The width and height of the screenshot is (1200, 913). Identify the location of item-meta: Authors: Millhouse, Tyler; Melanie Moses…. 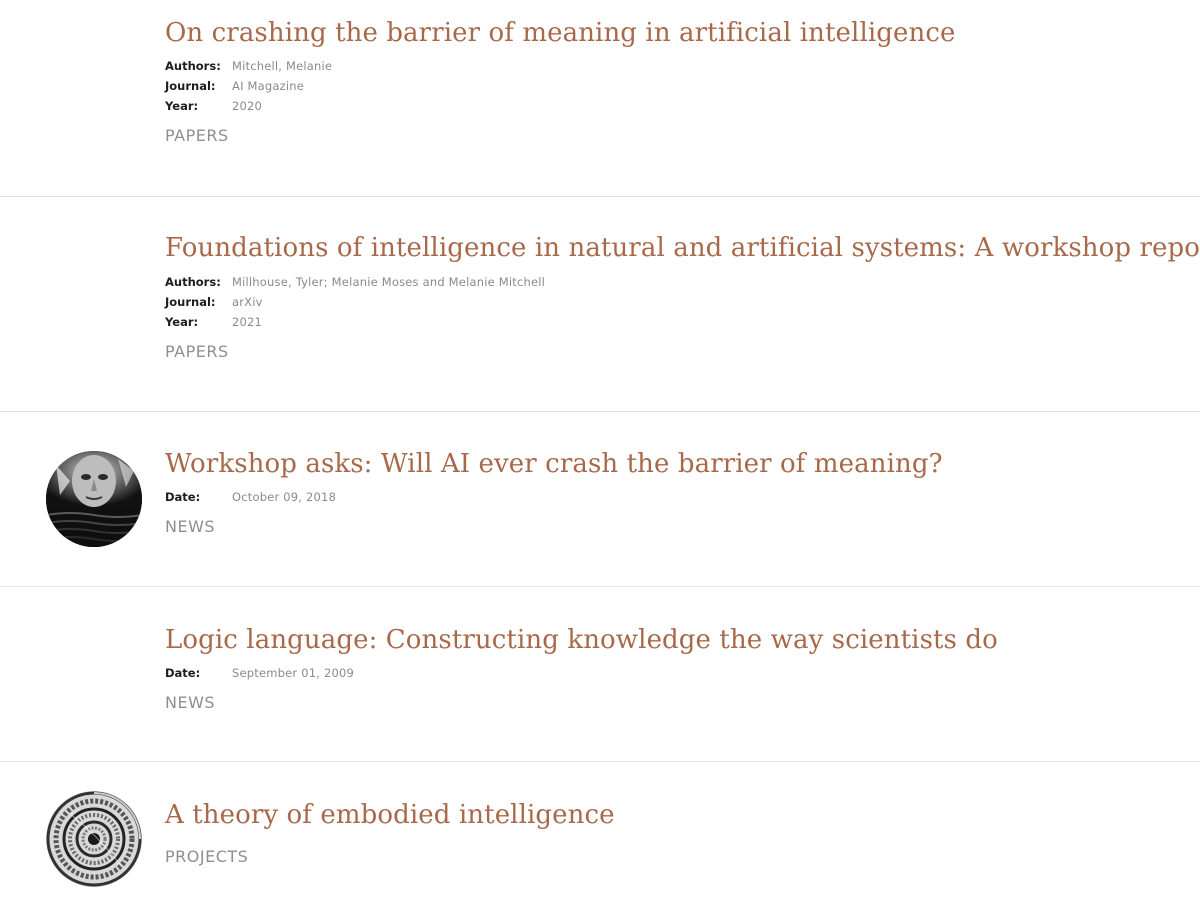
(355, 302).